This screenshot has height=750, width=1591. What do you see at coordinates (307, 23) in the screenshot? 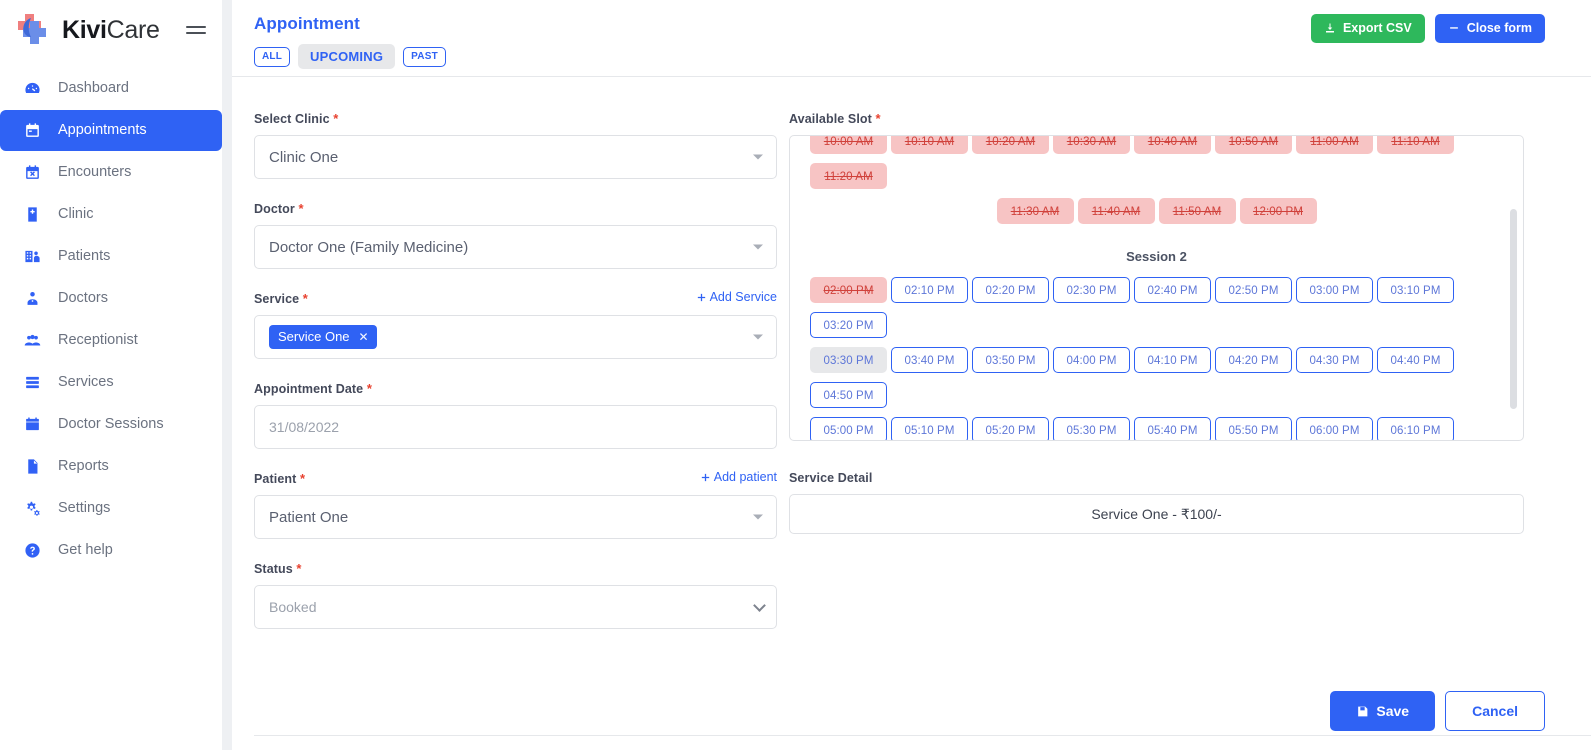
I see `page-title: Appointment` at bounding box center [307, 23].